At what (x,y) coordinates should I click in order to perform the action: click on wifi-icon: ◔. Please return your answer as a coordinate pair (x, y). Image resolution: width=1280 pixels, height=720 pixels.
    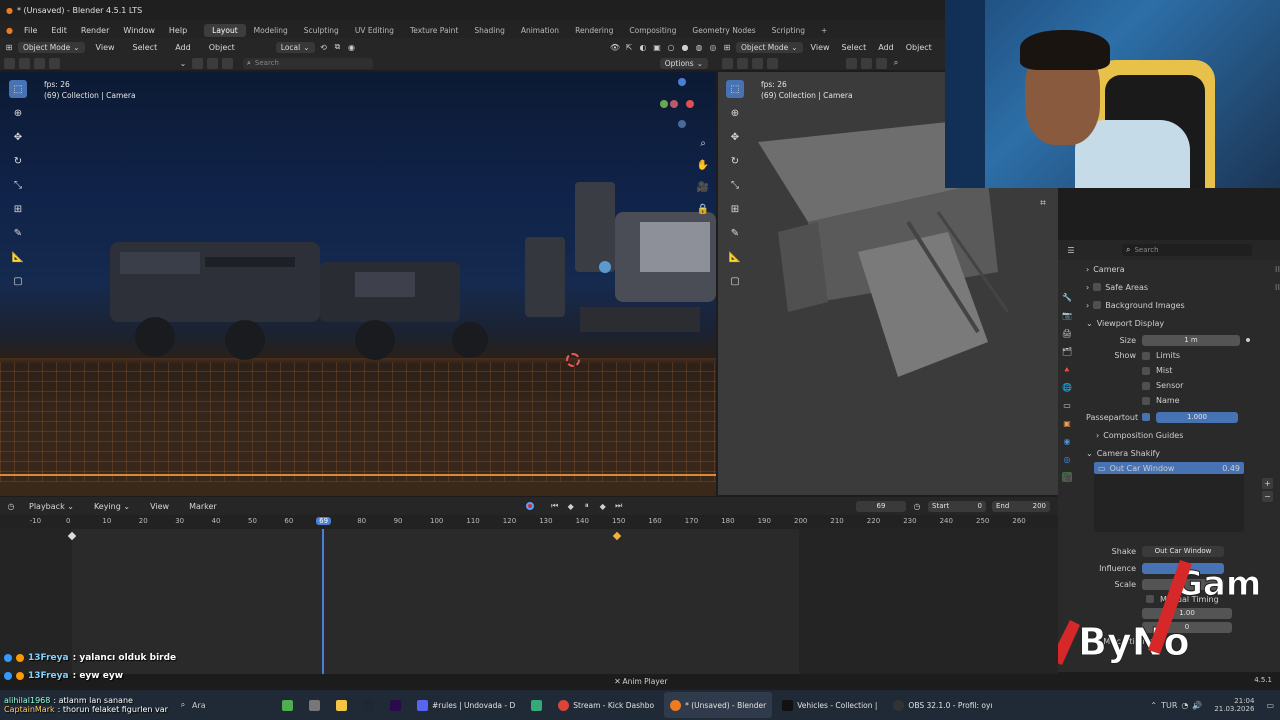
    Looking at the image, I should click on (1184, 705).